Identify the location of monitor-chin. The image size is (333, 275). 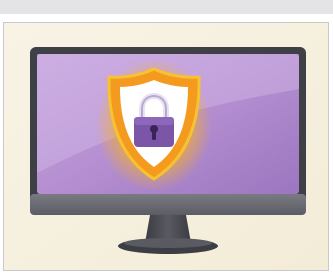
(168, 204).